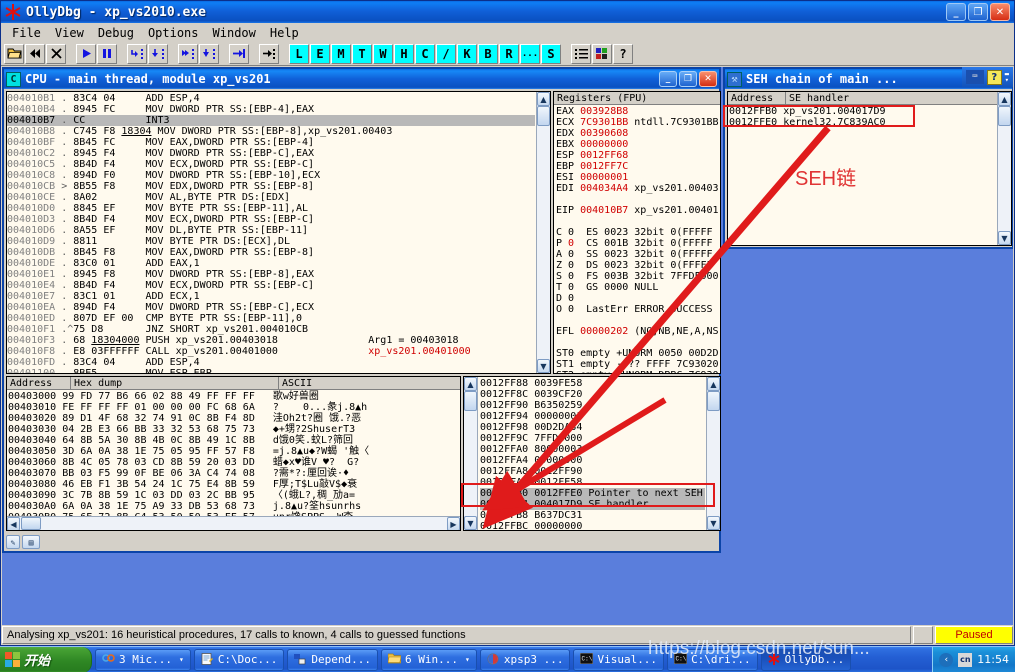 Image resolution: width=1015 pixels, height=672 pixels. What do you see at coordinates (1004, 99) in the screenshot?
I see `seh-scroll-up-arrow: ▲` at bounding box center [1004, 99].